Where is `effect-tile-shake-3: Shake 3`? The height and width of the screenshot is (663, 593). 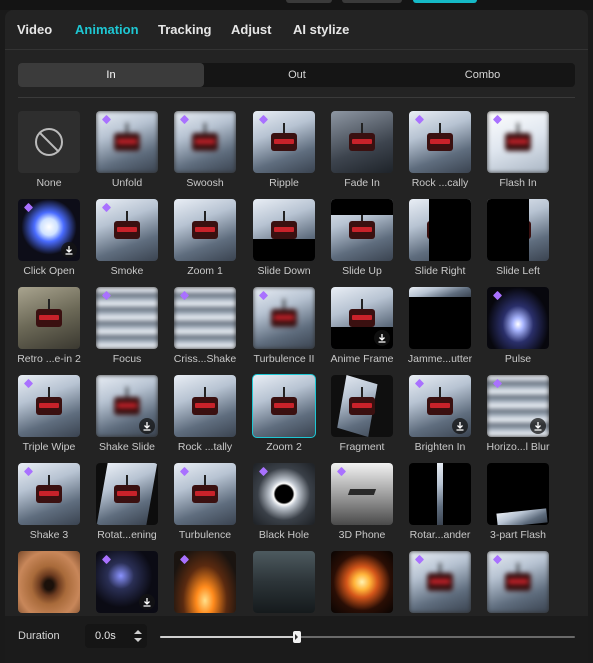
effect-tile-shake-3: Shake 3 is located at coordinates (49, 502).